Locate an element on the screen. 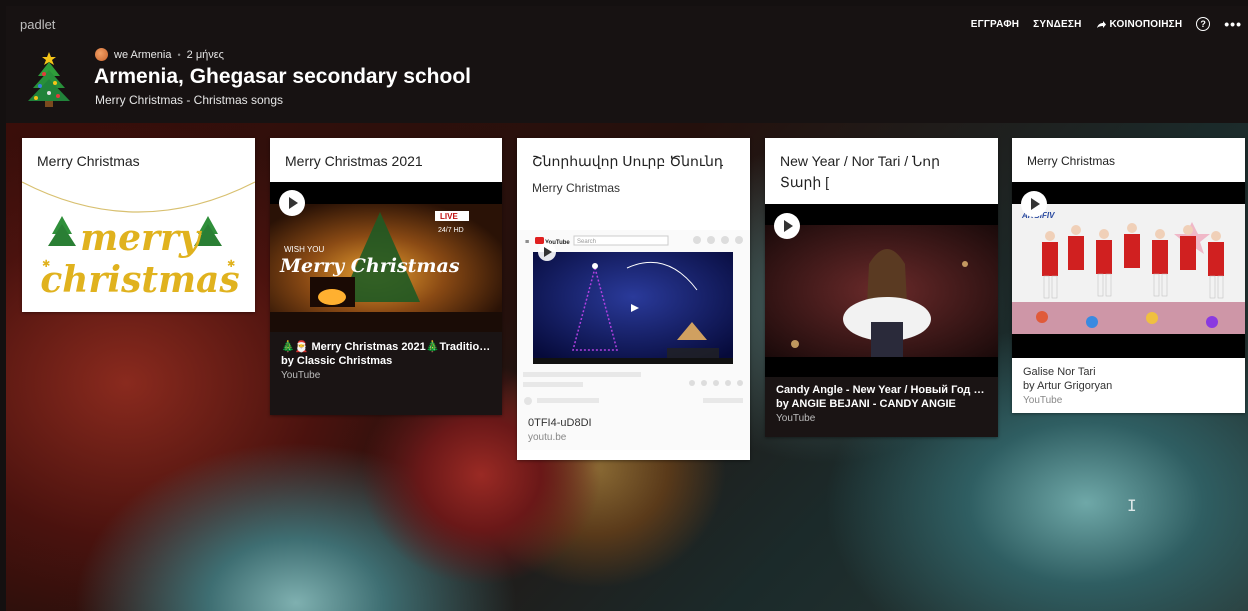 The height and width of the screenshot is (611, 1248). padlet-logo: padlet is located at coordinates (37, 24).